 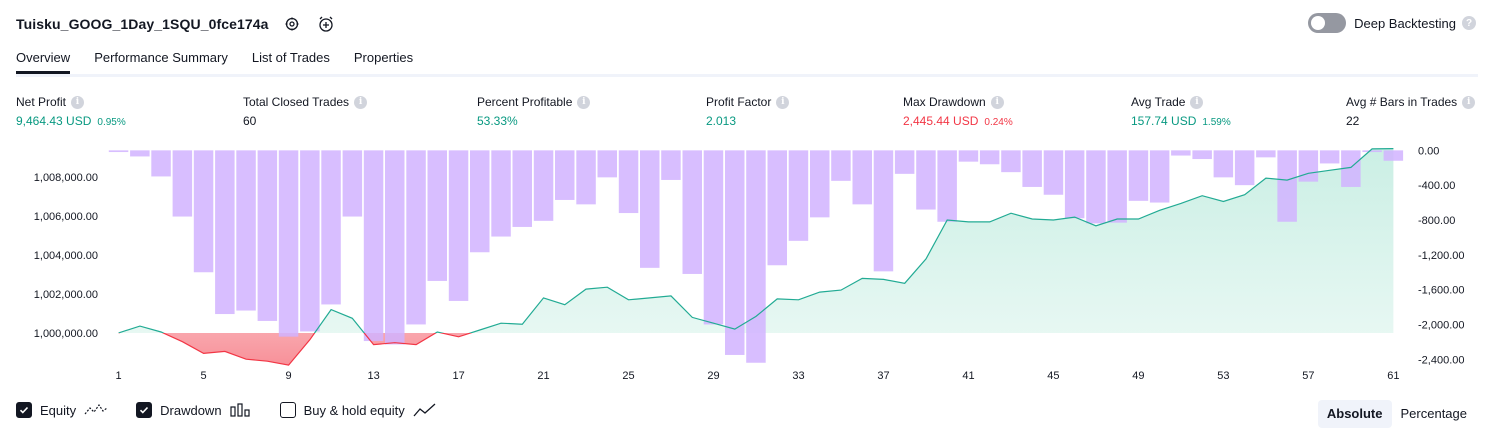 What do you see at coordinates (883, 375) in the screenshot?
I see `x-axis-tick-label: 37` at bounding box center [883, 375].